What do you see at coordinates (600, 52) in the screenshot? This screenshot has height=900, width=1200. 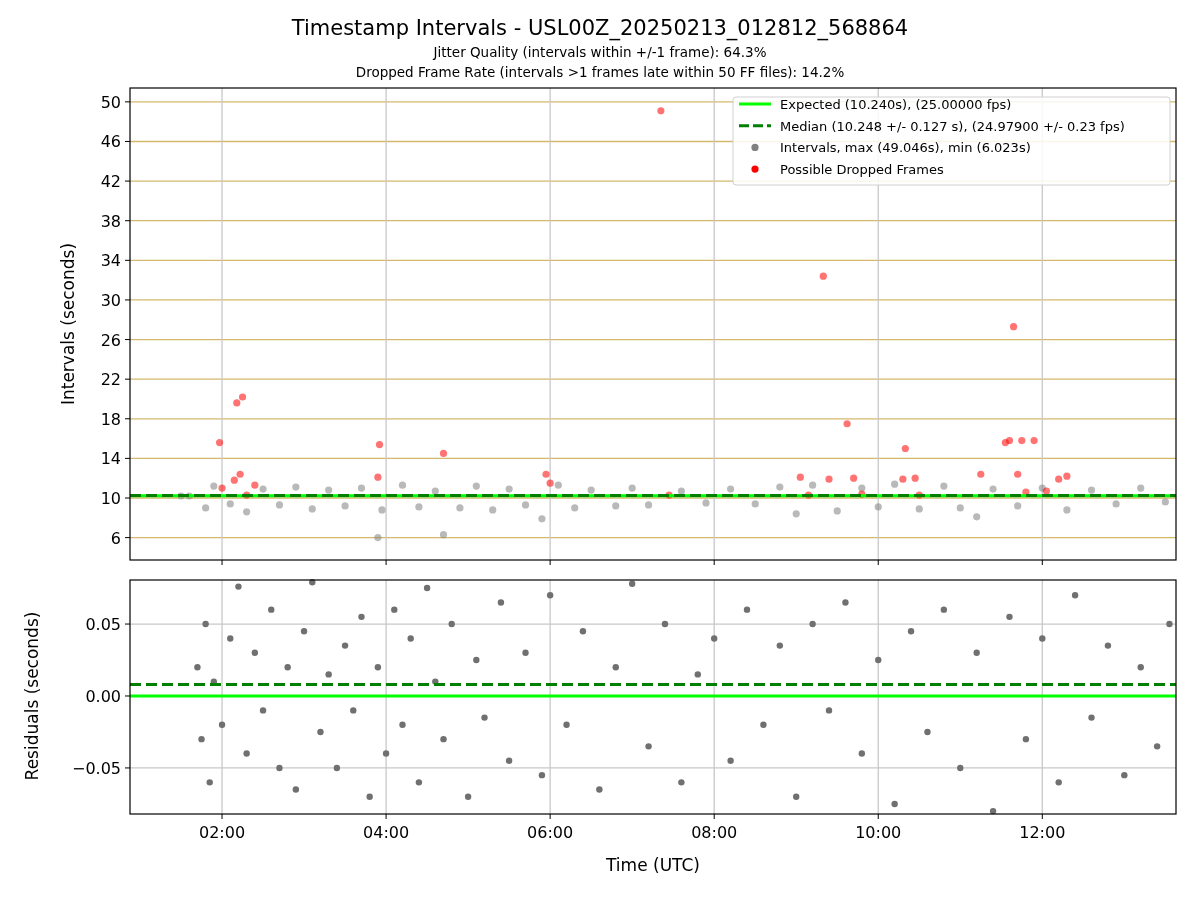 I see `chart-subtitle: Jitter Quality (intervals within +/-1 frame): 64.3%` at bounding box center [600, 52].